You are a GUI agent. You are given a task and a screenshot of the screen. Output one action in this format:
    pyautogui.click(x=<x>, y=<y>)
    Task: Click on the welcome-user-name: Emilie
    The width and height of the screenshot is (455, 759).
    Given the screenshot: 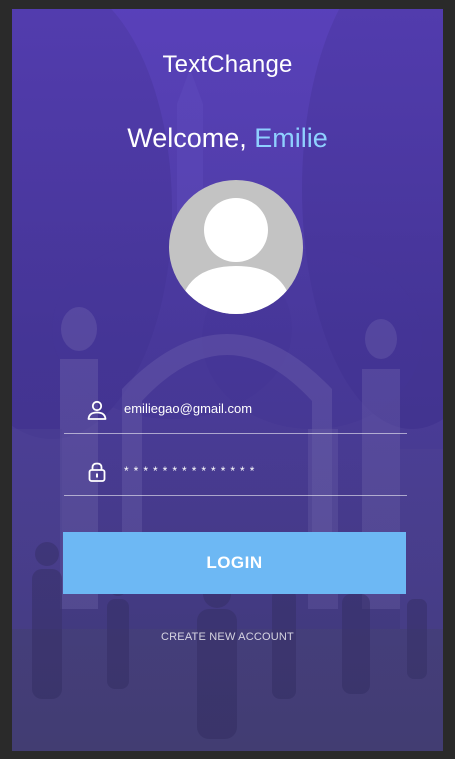 What is the action you would take?
    pyautogui.click(x=291, y=138)
    